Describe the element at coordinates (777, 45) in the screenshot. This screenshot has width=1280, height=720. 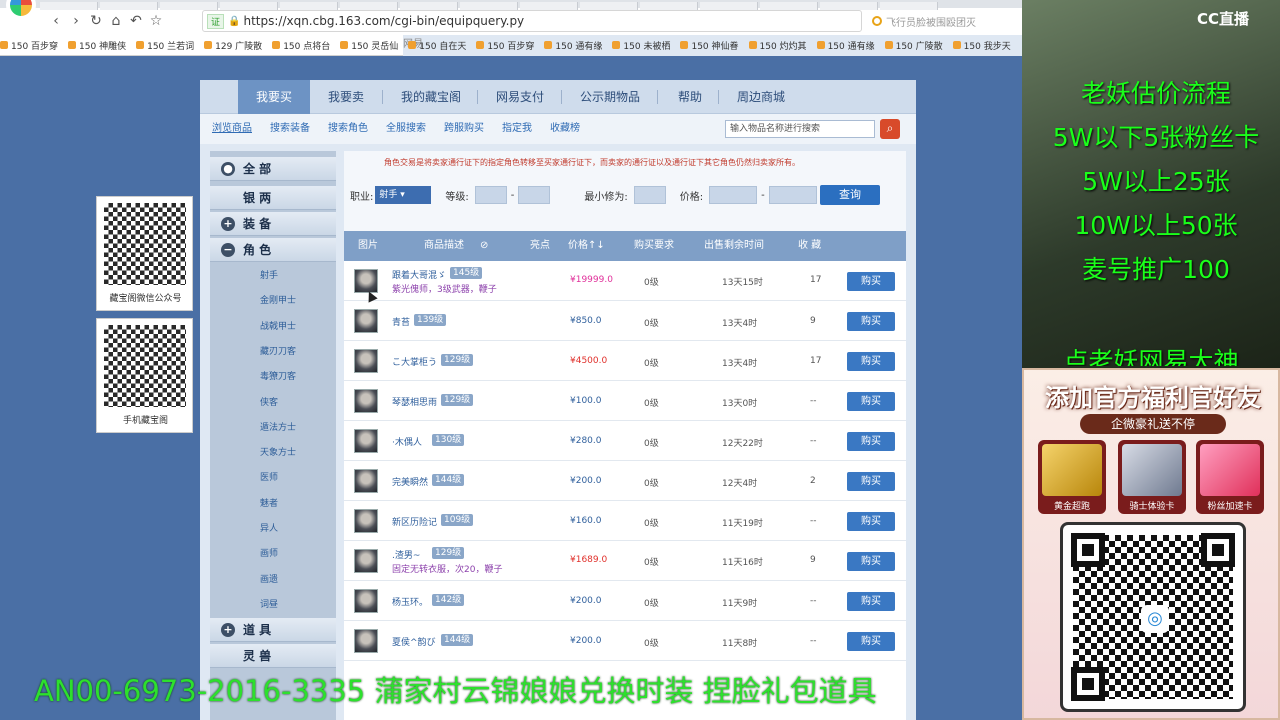
I see `bookmark-item: 150 灼灼其` at that location.